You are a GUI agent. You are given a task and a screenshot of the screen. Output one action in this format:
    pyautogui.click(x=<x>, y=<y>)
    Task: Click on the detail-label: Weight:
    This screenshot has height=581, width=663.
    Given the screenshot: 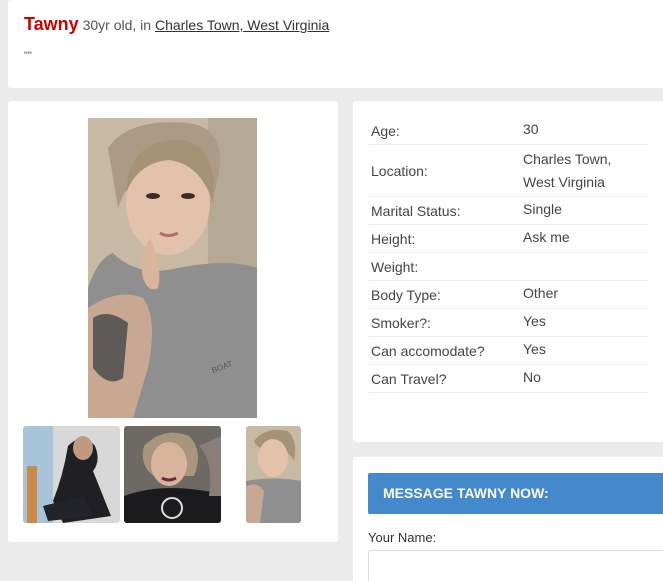 What is the action you would take?
    pyautogui.click(x=395, y=267)
    